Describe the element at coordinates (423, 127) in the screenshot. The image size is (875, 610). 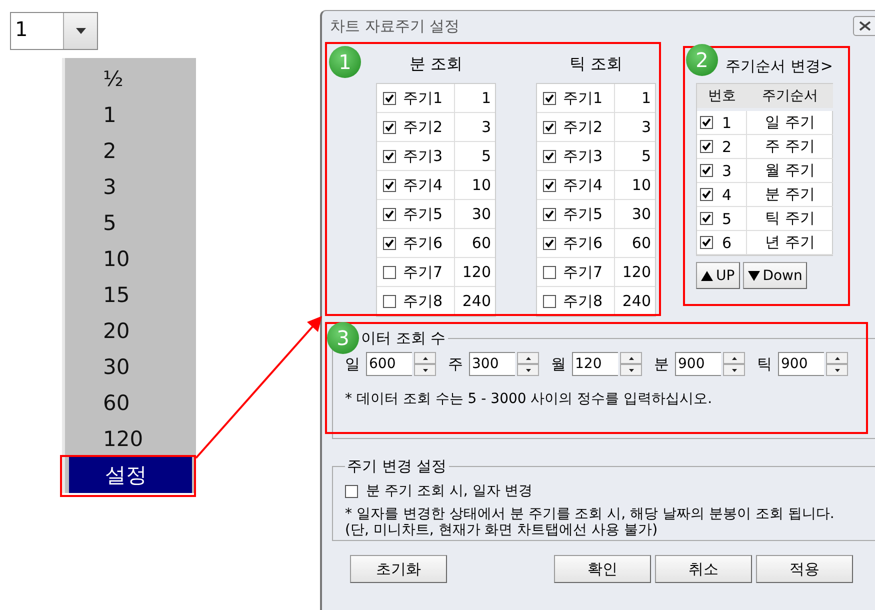
I see `period-label: 주기2` at that location.